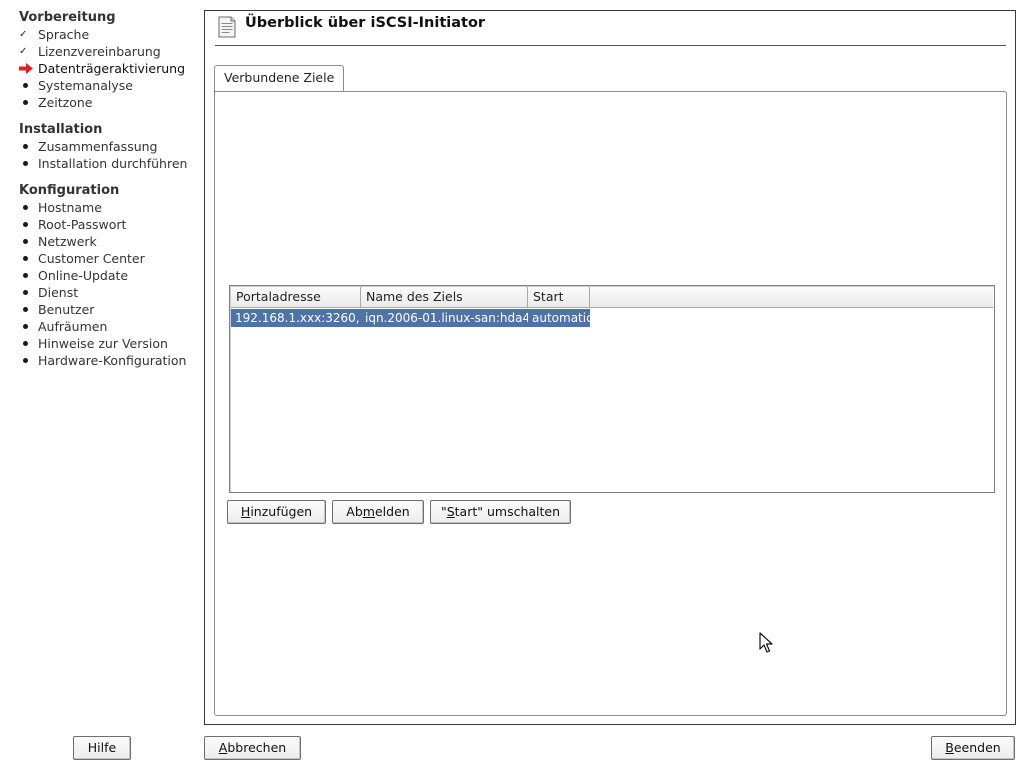 The image size is (1024, 768). I want to click on step-zeitzone: Zeitzone, so click(55, 102).